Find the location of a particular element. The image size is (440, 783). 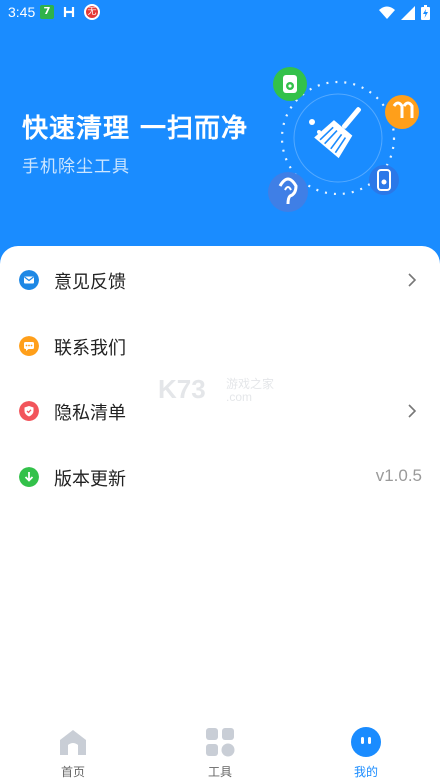

battery-icon is located at coordinates (425, 12).